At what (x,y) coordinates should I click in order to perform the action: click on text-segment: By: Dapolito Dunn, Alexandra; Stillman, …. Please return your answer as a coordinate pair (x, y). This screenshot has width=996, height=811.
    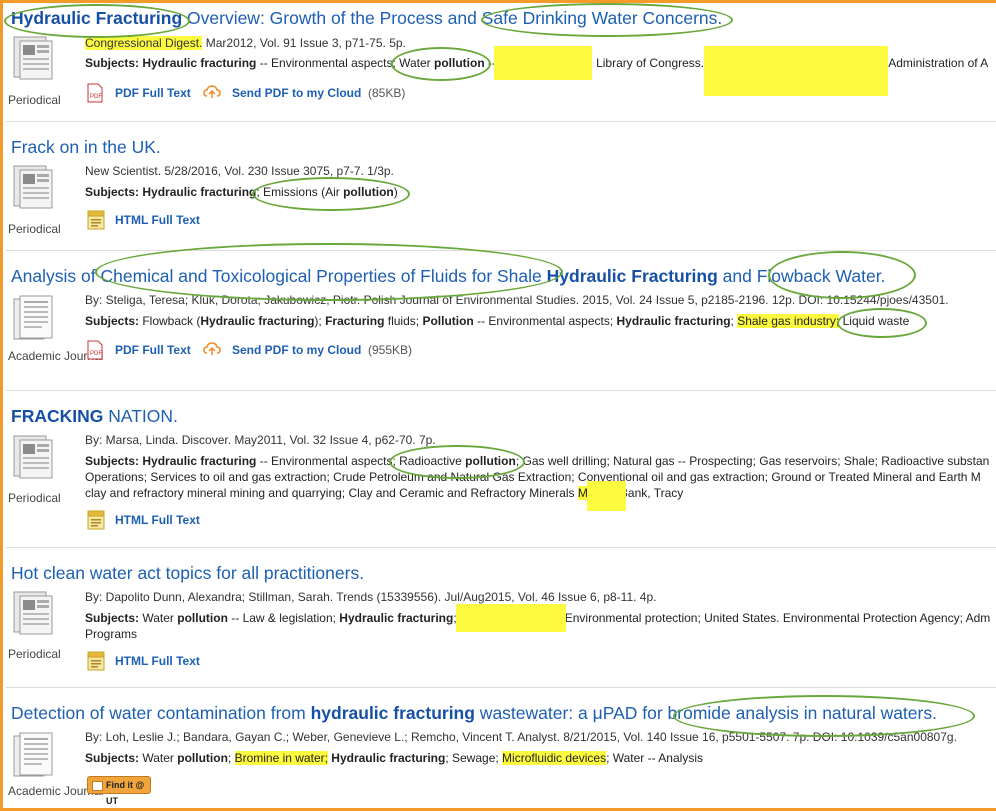
    Looking at the image, I should click on (371, 597).